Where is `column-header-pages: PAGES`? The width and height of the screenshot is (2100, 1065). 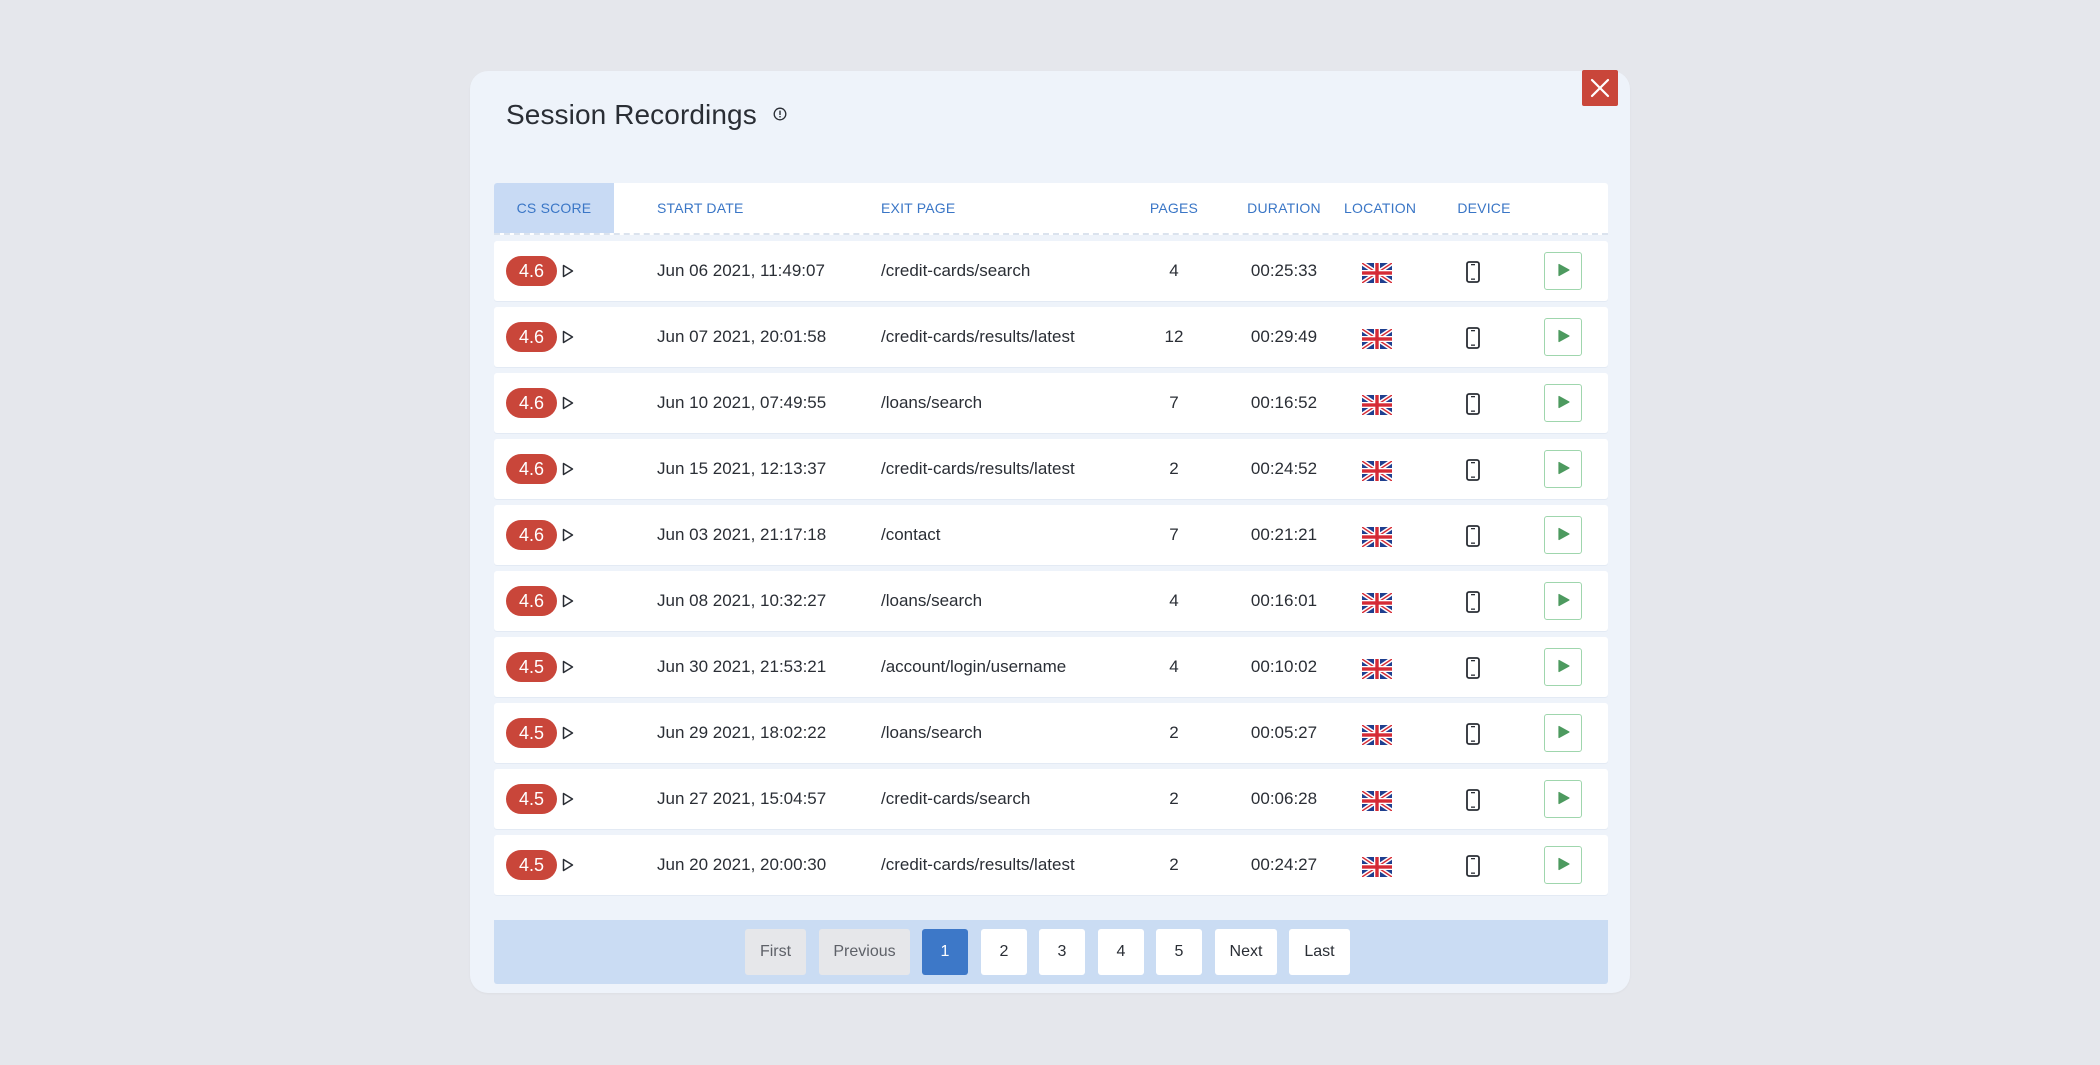 column-header-pages: PAGES is located at coordinates (1174, 208).